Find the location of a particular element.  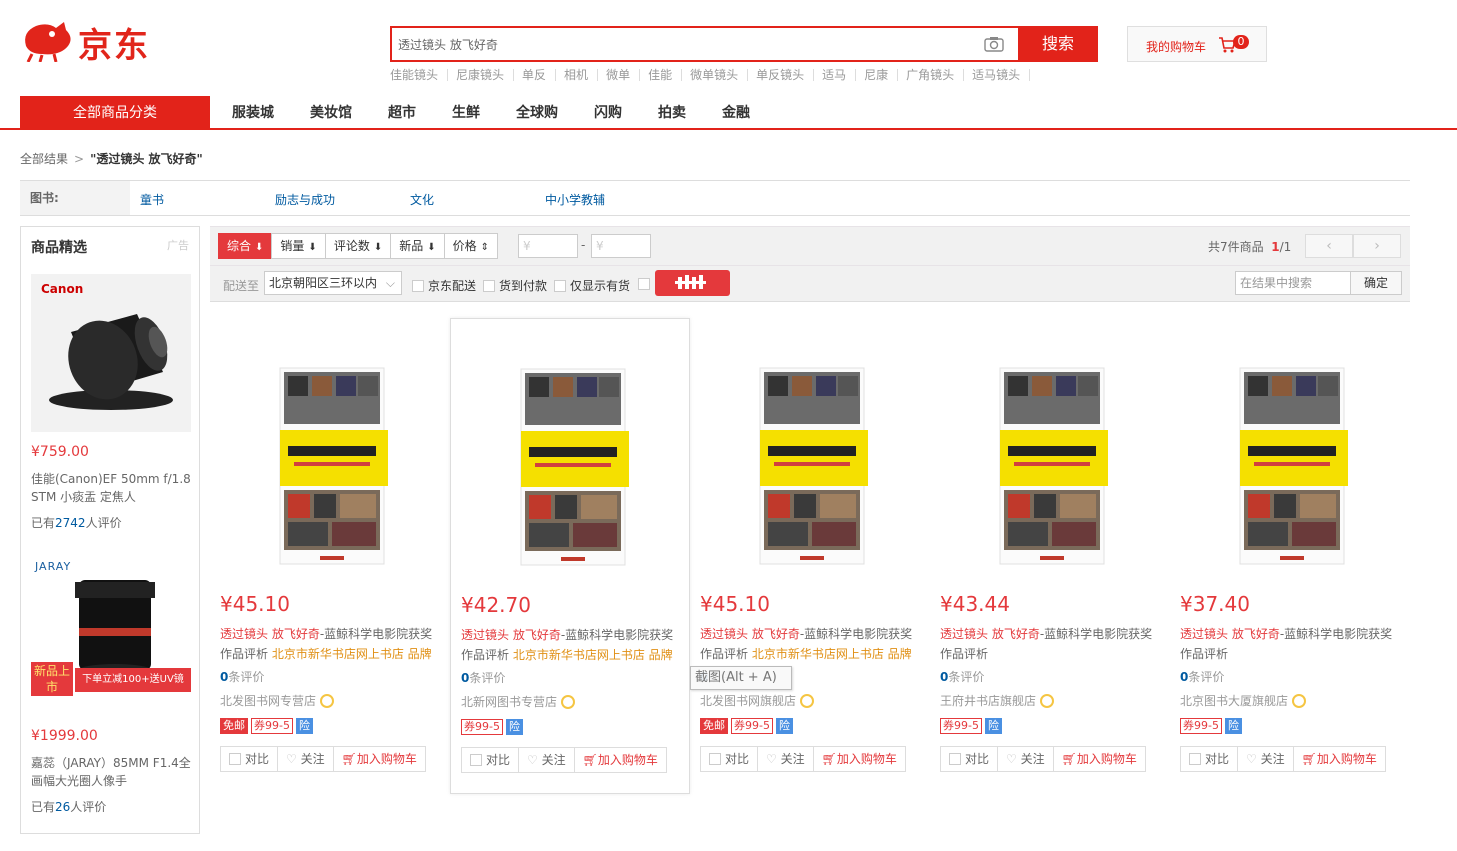

nav-item: 全球购 is located at coordinates (537, 113).